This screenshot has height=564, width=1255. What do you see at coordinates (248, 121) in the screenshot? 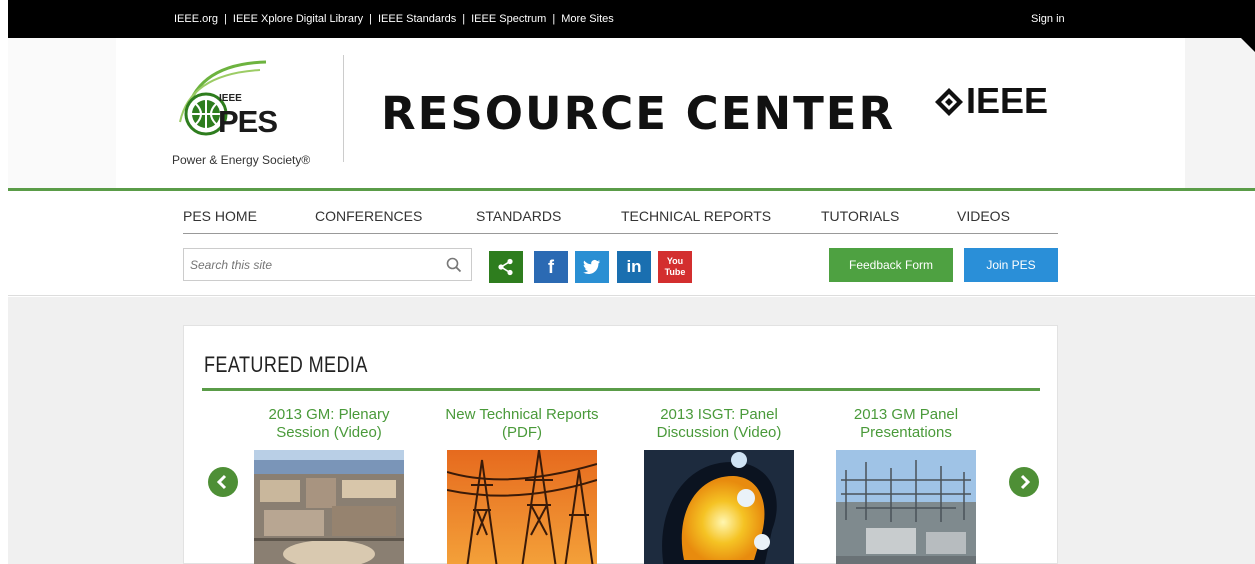
I see `pes-wordmark: PES` at bounding box center [248, 121].